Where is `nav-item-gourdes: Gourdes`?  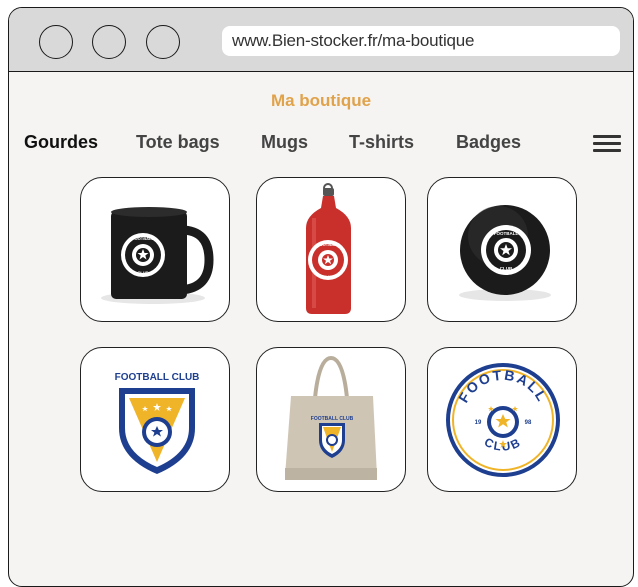 nav-item-gourdes: Gourdes is located at coordinates (61, 142).